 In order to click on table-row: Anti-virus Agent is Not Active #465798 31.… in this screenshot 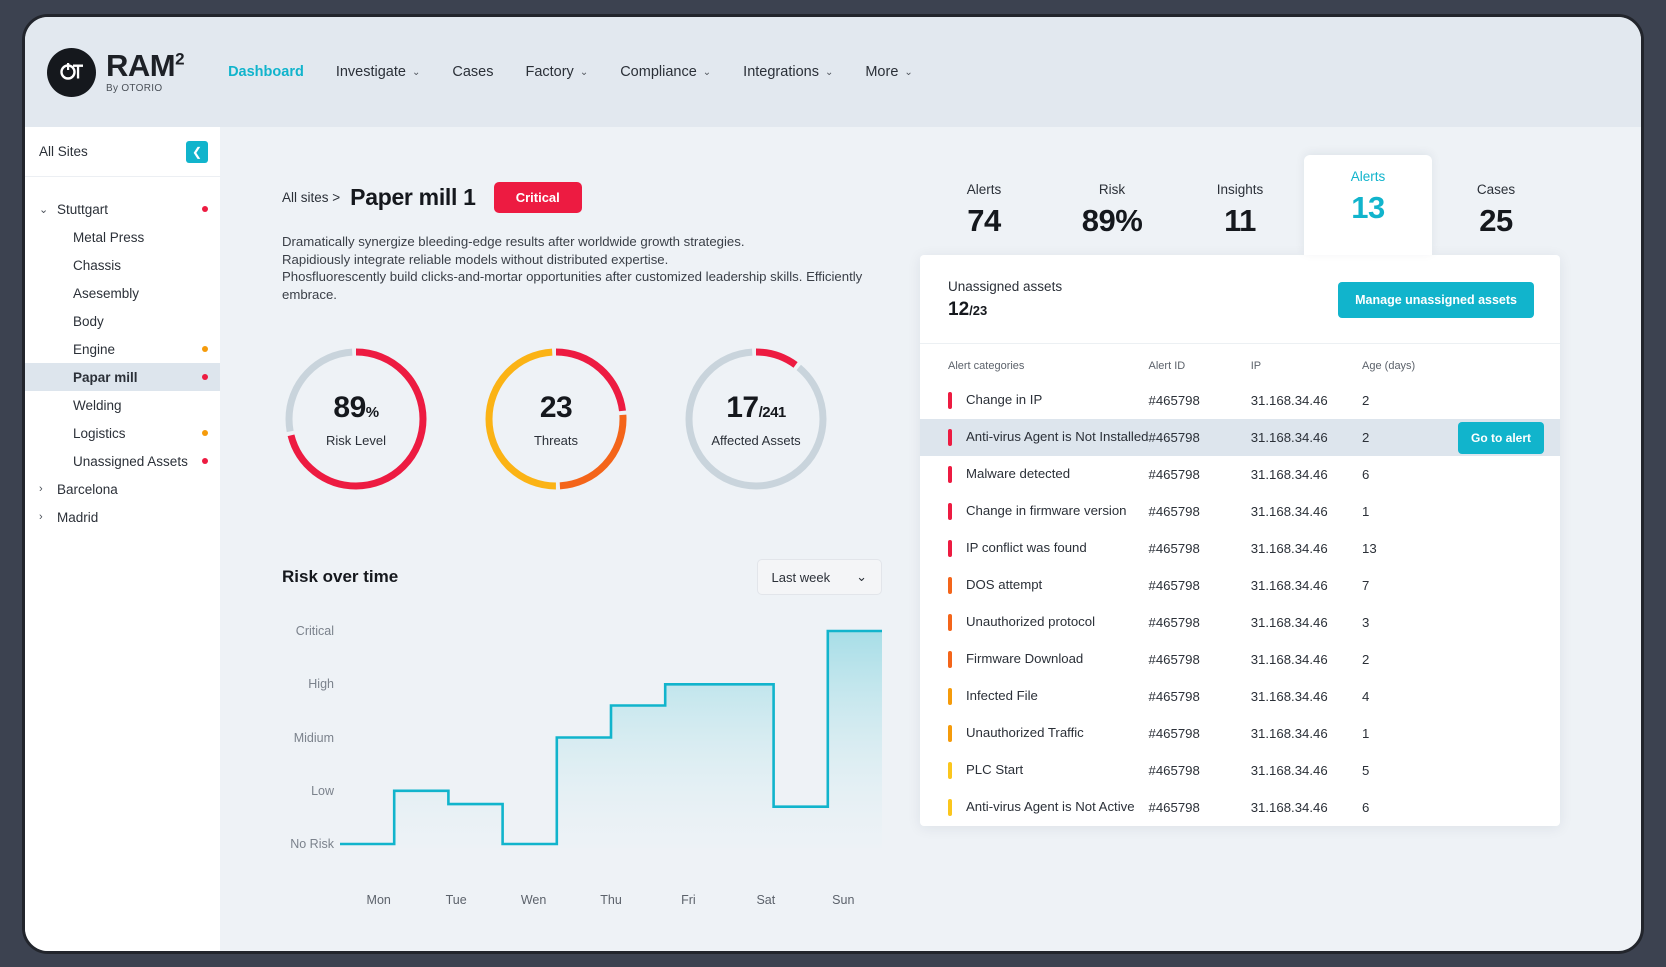, I will do `click(1240, 807)`.